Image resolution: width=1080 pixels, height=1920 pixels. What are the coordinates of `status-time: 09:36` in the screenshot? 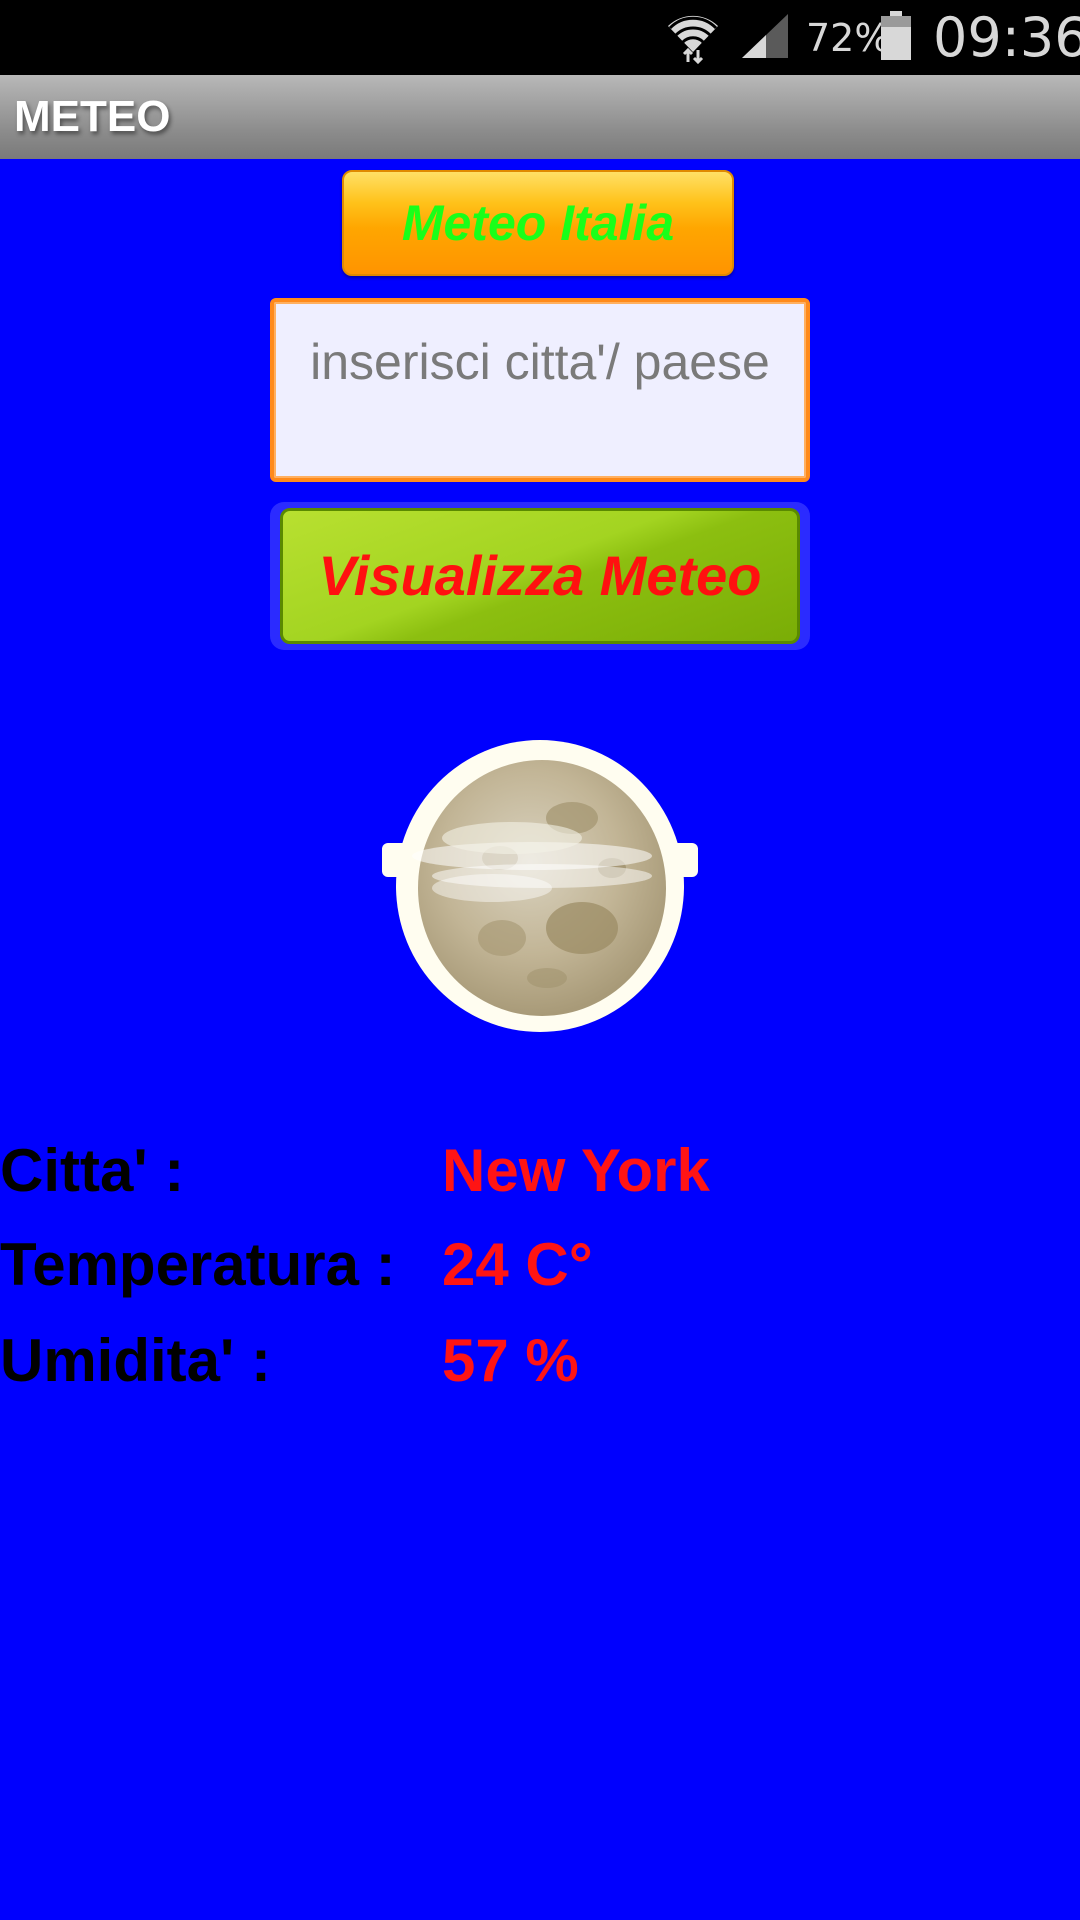 It's located at (1006, 37).